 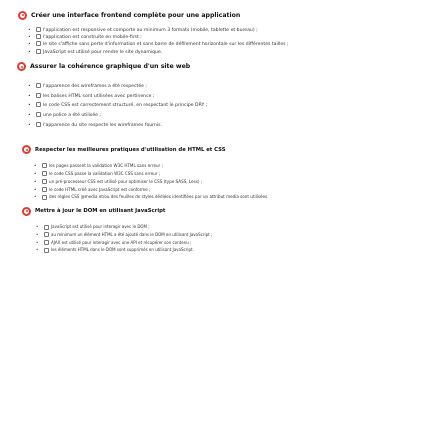 I want to click on list-item-text: une police a été utilisée ;, so click(x=72, y=116).